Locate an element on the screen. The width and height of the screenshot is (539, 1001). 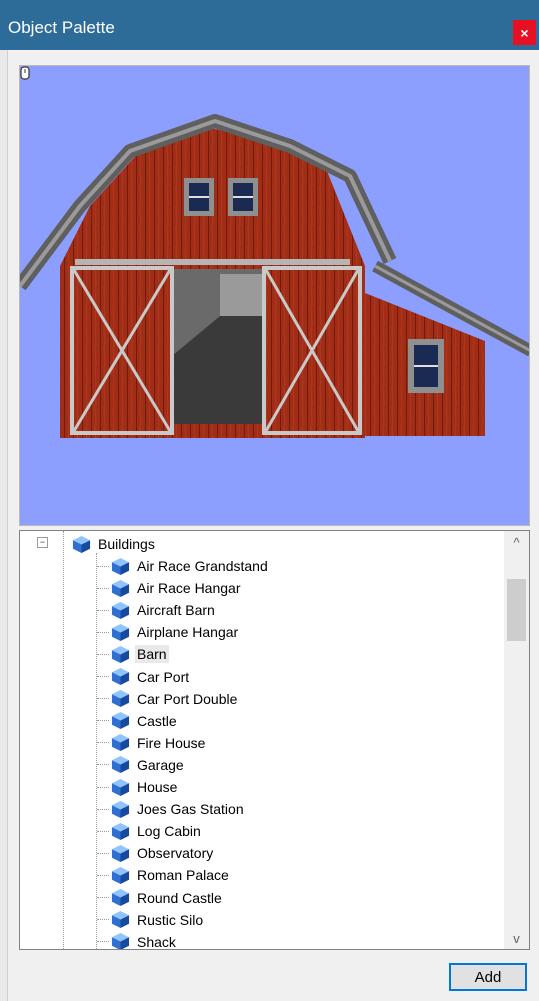
tree-item-label: Shack is located at coordinates (156, 941).